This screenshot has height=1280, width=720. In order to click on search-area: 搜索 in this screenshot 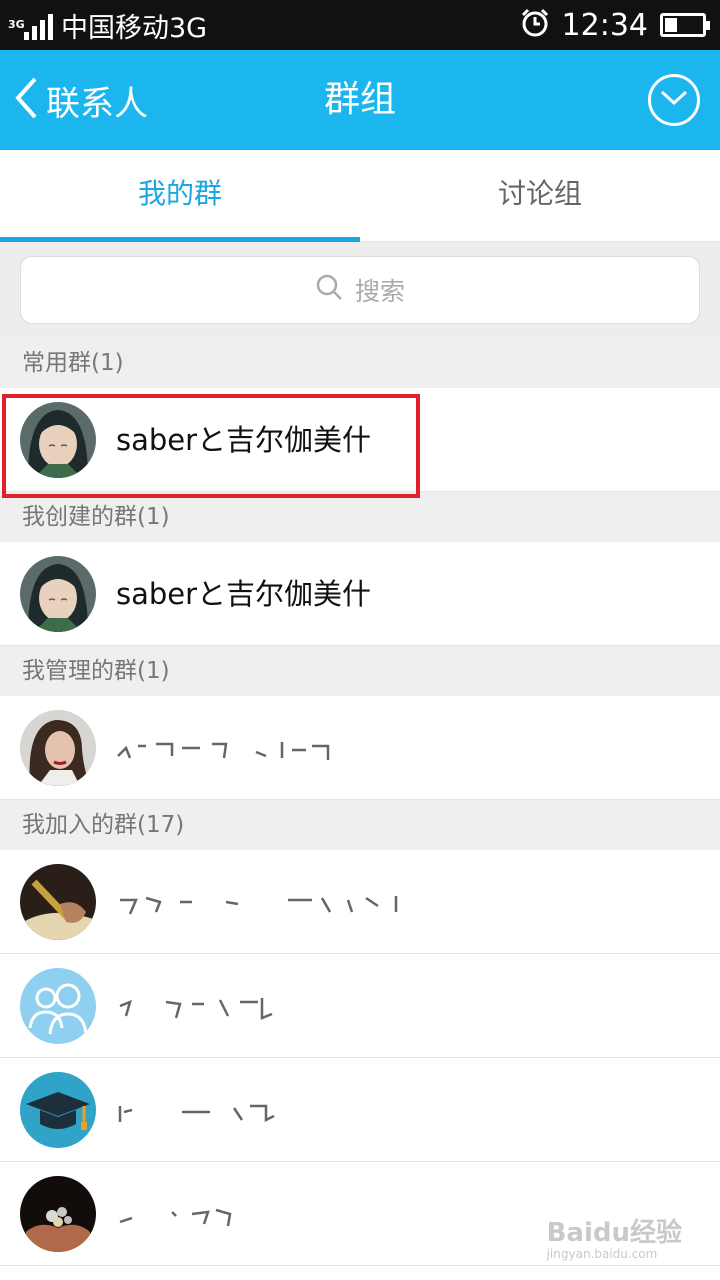, I will do `click(360, 290)`.